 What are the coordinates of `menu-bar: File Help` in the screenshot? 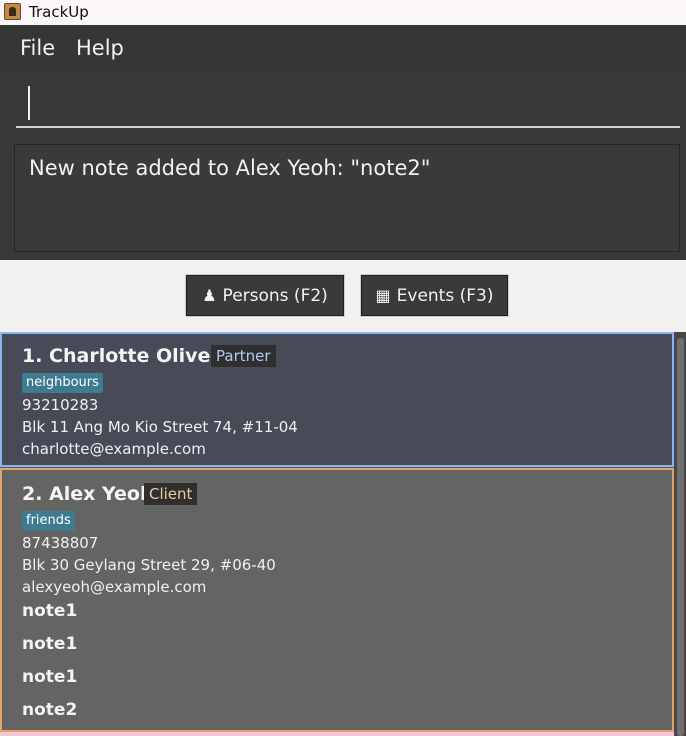 It's located at (343, 47).